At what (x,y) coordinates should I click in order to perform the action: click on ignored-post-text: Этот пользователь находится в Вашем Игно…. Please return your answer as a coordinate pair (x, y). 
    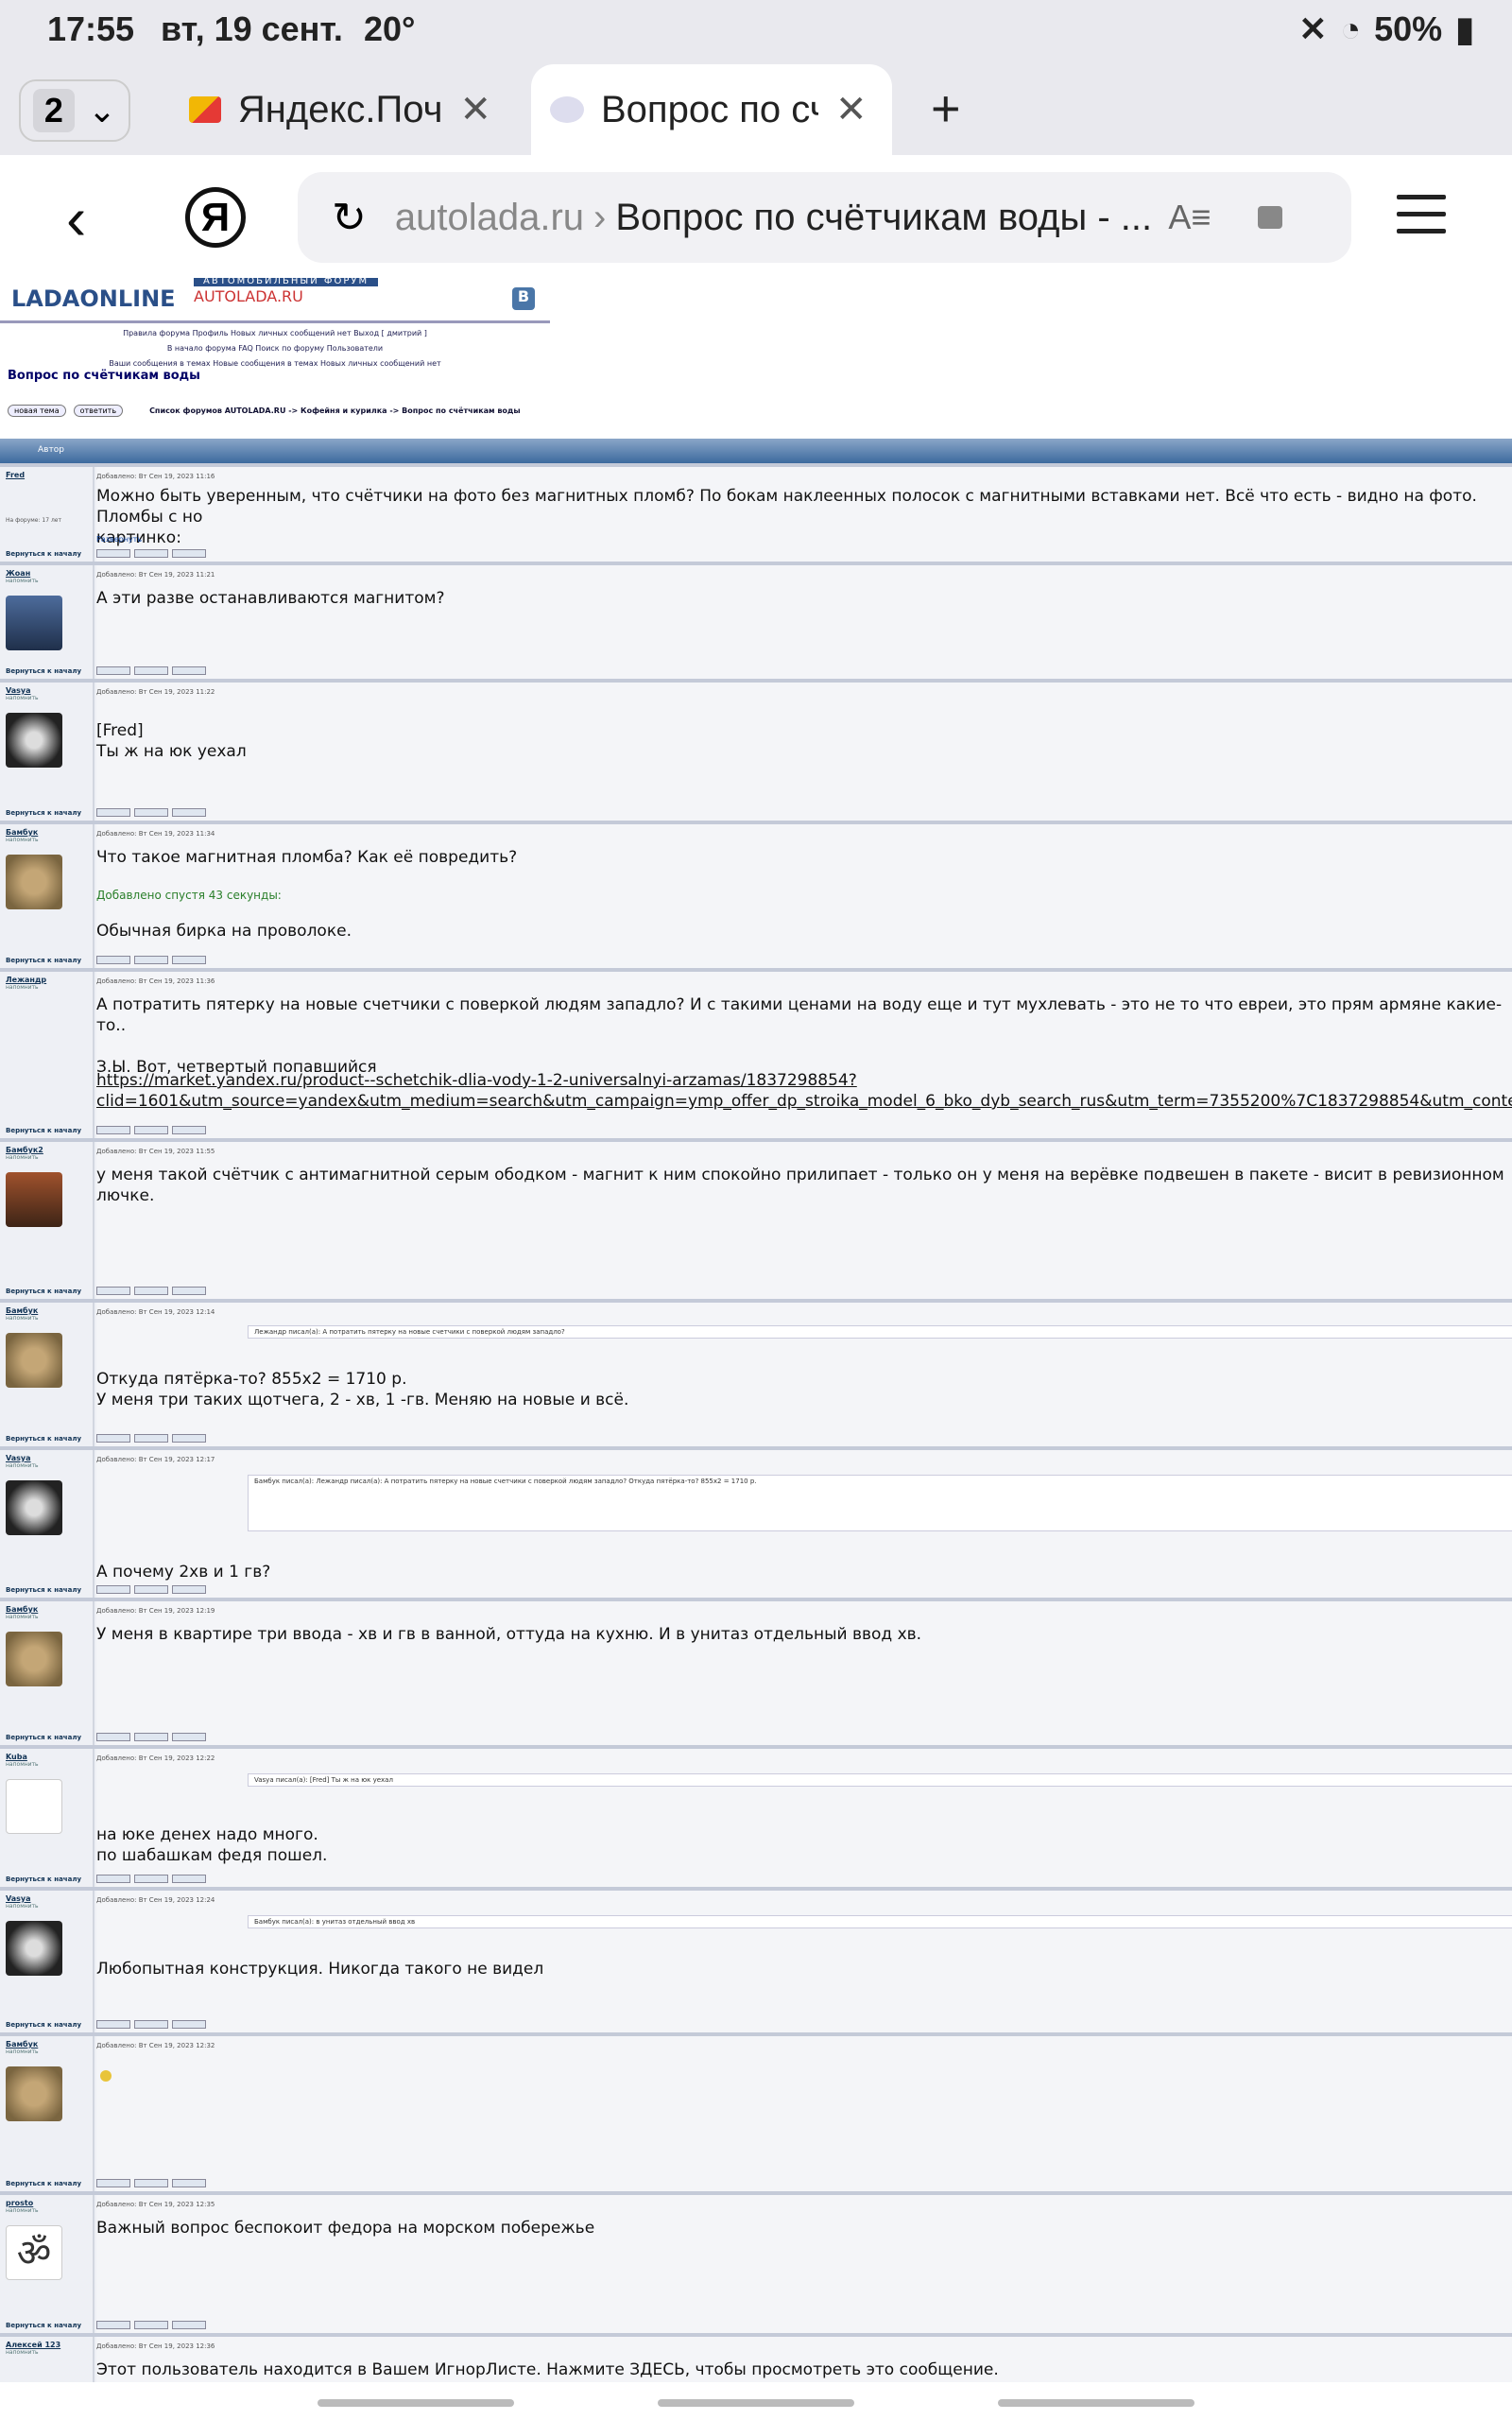
    Looking at the image, I should click on (547, 2370).